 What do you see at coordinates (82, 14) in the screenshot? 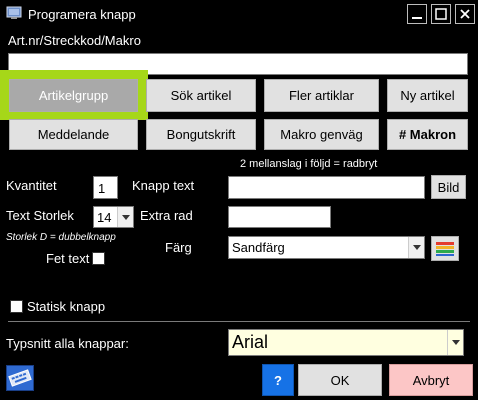
I see `window-title: Programera knapp` at bounding box center [82, 14].